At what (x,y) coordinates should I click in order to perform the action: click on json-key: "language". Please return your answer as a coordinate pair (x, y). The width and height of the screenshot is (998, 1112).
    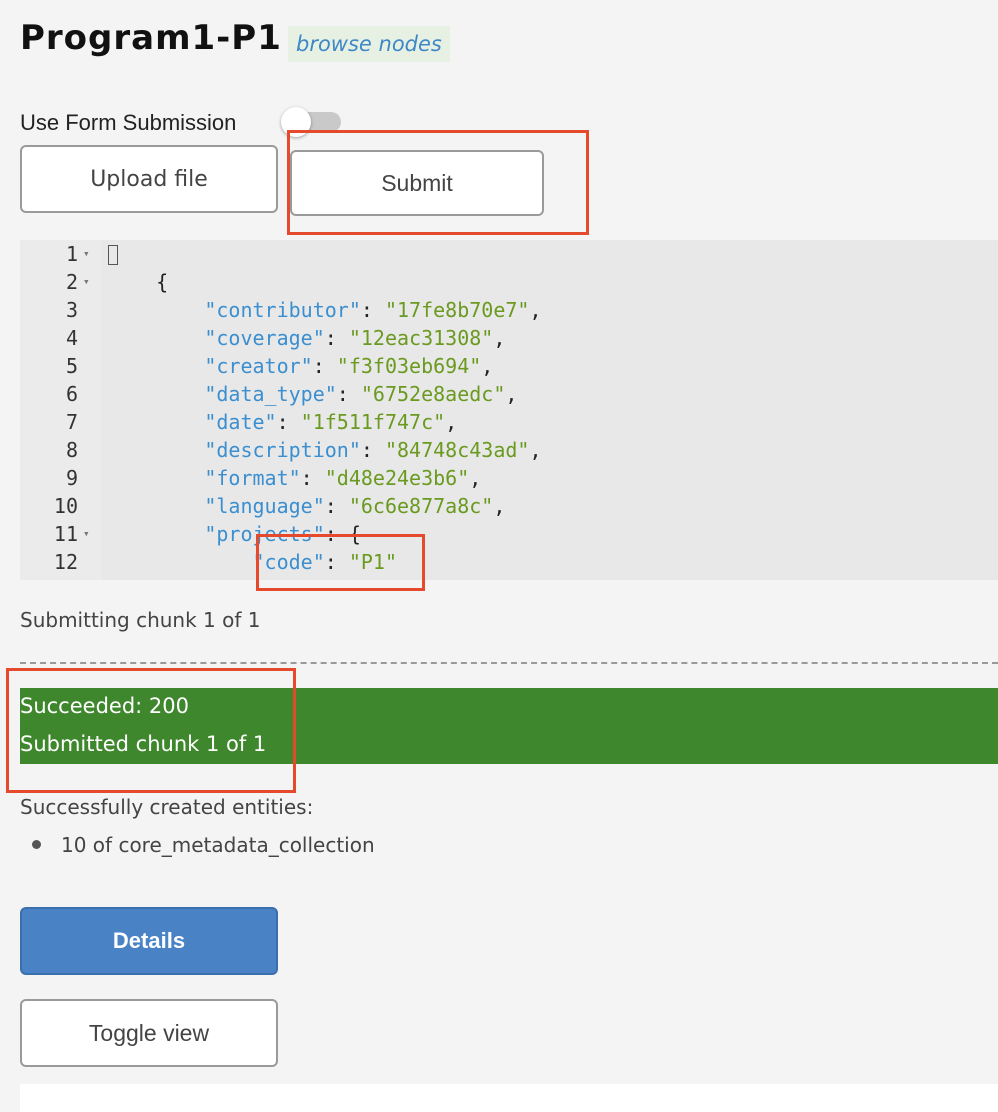
    Looking at the image, I should click on (264, 506).